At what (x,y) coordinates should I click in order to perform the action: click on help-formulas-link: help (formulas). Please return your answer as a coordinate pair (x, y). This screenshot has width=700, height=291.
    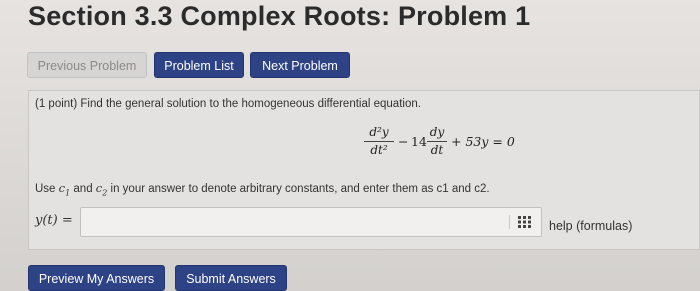
    Looking at the image, I should click on (590, 226).